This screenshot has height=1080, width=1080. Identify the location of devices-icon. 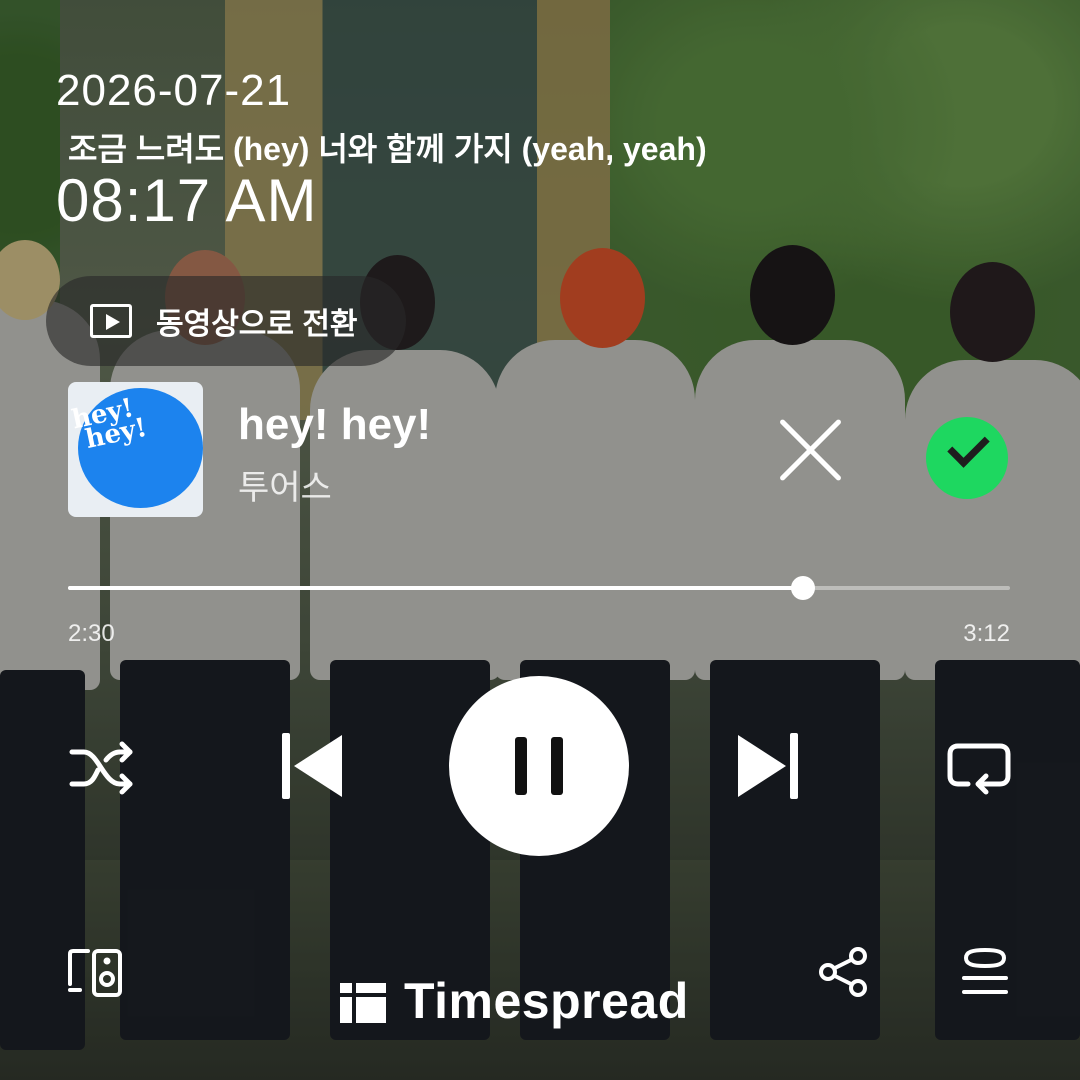
(95, 973).